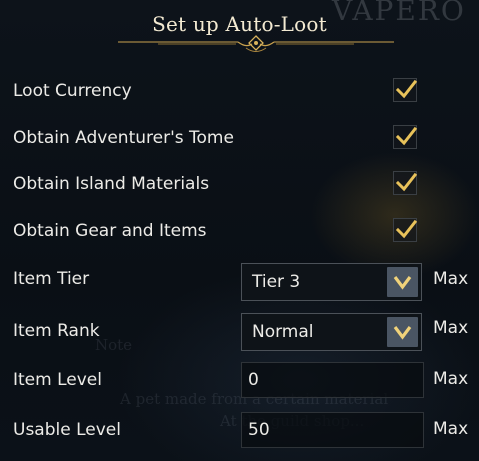 Image resolution: width=479 pixels, height=461 pixels. What do you see at coordinates (283, 332) in the screenshot?
I see `item-rank-value: Normal` at bounding box center [283, 332].